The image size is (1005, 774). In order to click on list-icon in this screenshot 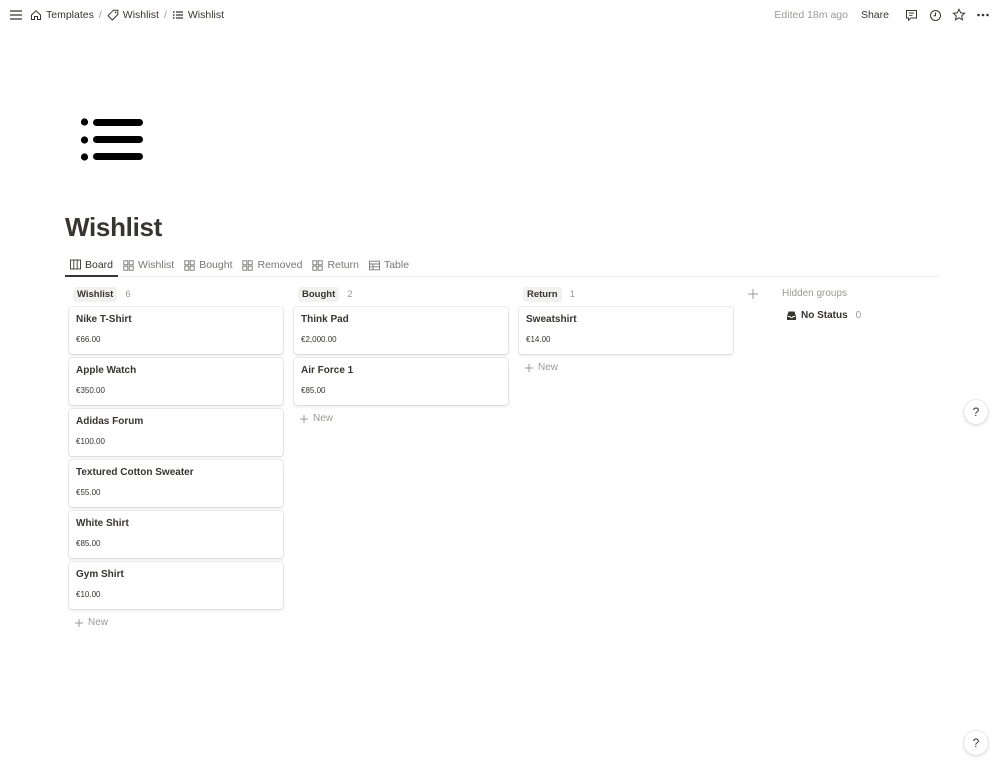, I will do `click(178, 15)`.